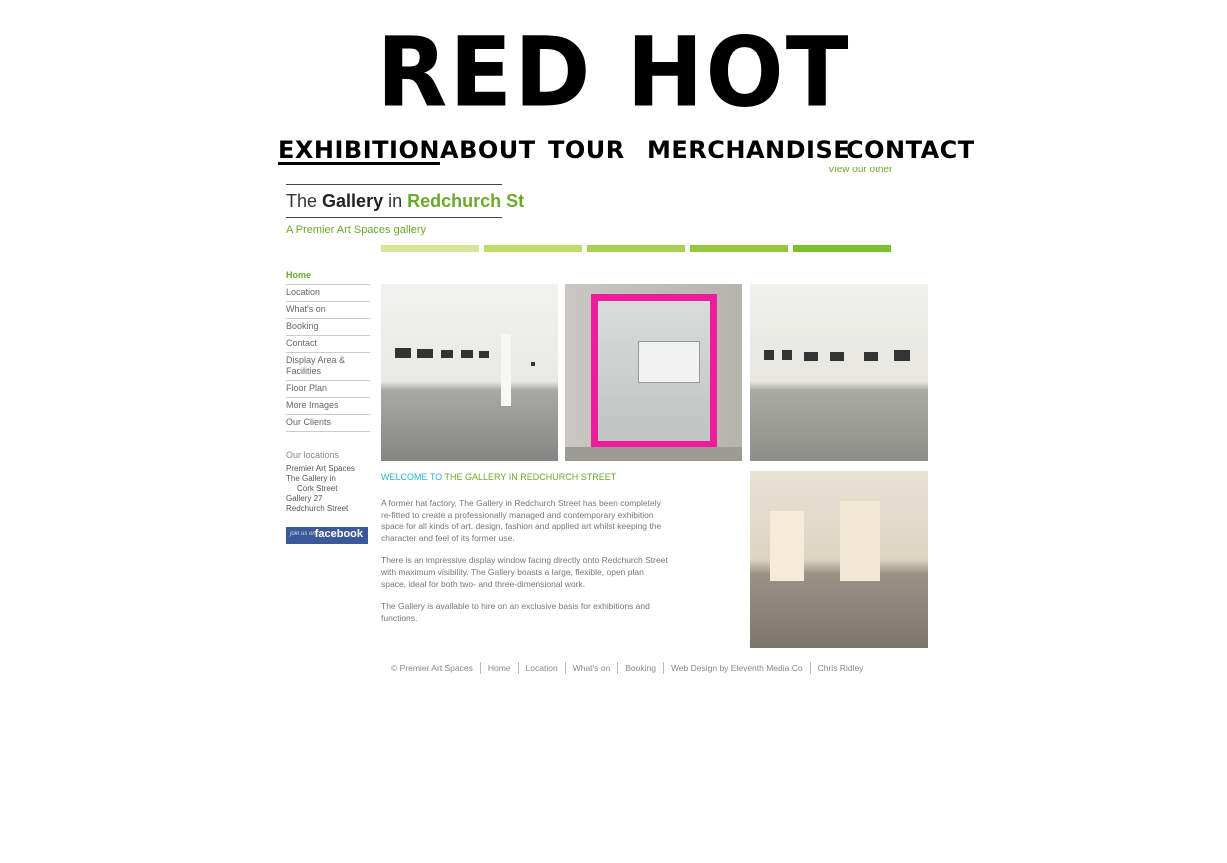  What do you see at coordinates (541, 668) in the screenshot?
I see `footer-link-location: Location` at bounding box center [541, 668].